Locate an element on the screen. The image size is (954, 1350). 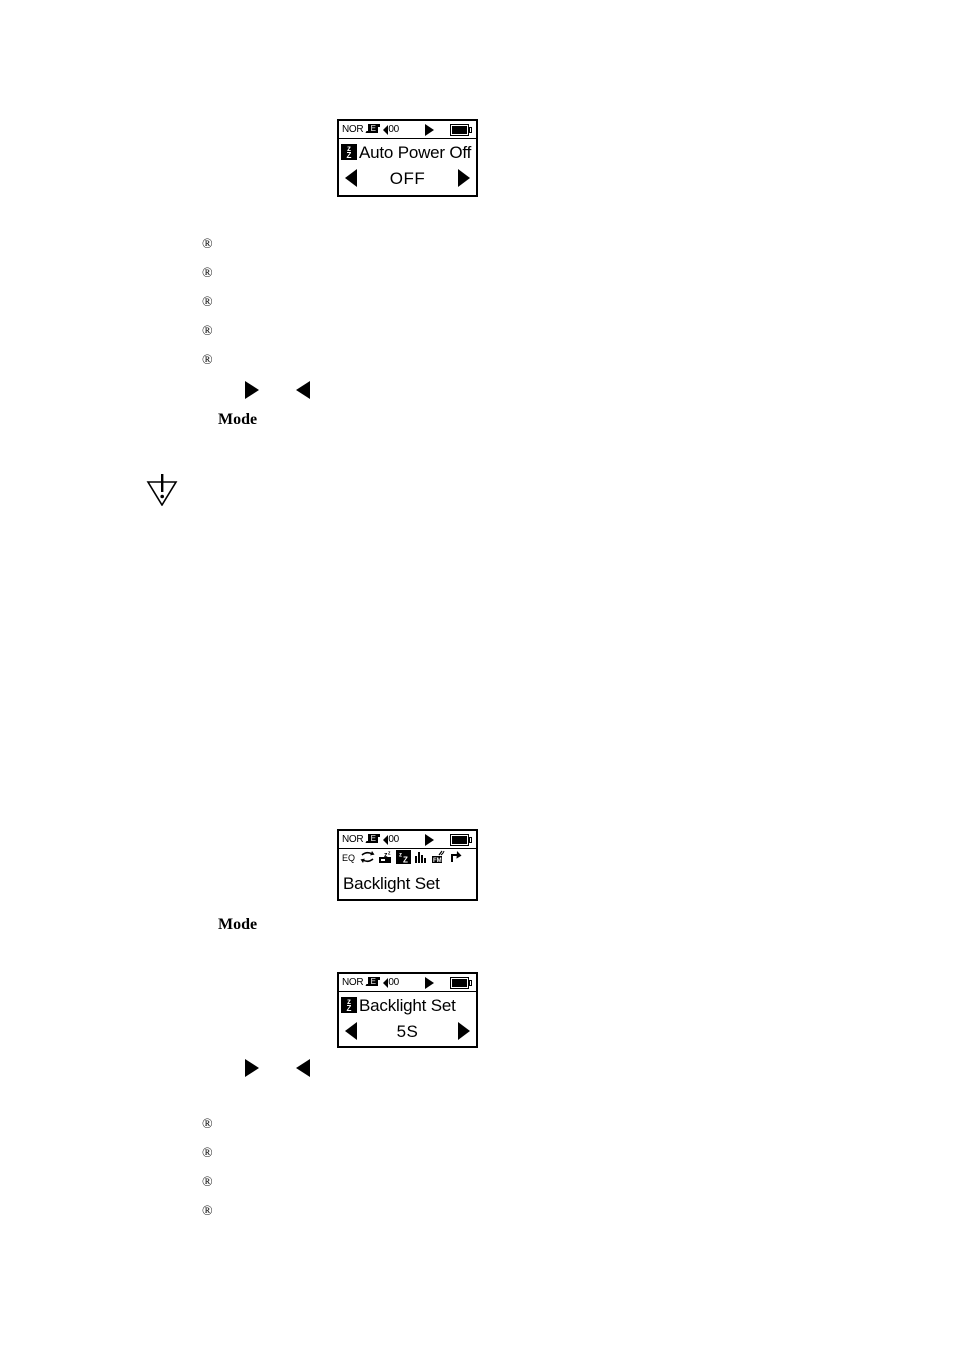
lcd-screen-settings-menu: NOR E 00 EQ z z z Z FM Backlight Set is located at coordinates (407, 865).